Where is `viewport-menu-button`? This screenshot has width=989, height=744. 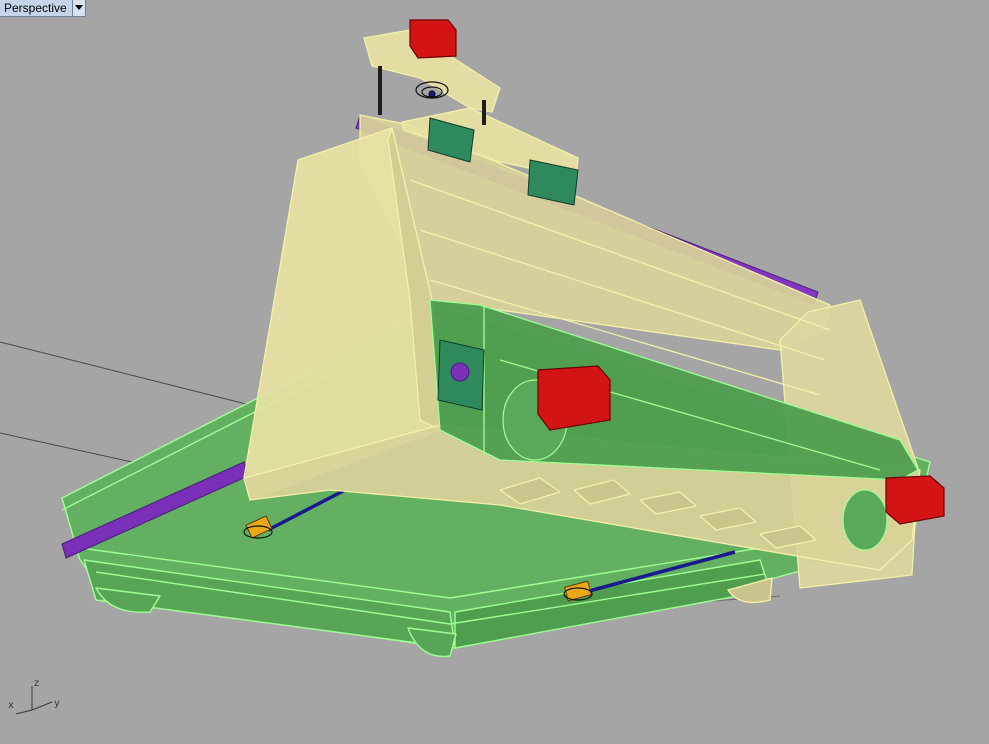 viewport-menu-button is located at coordinates (78, 8).